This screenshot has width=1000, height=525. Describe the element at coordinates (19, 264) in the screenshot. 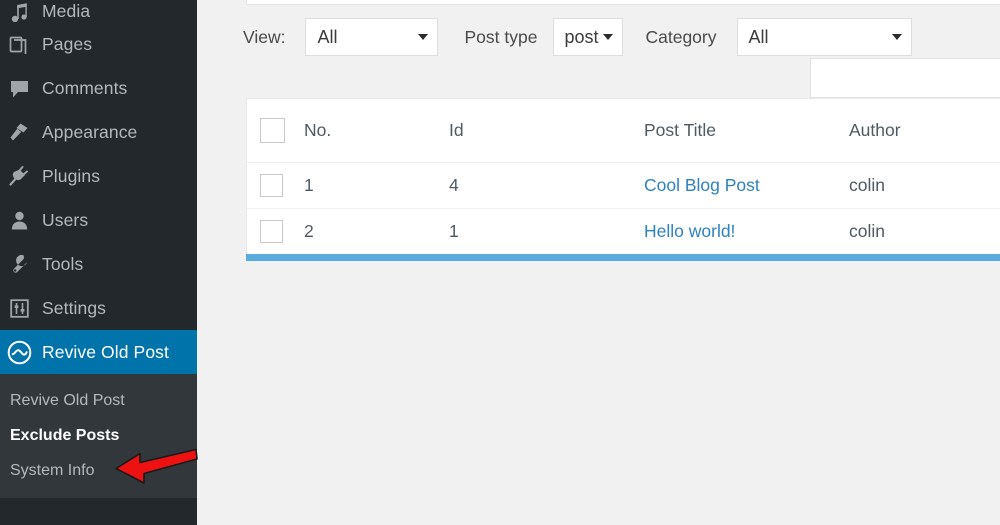

I see `tools-icon` at that location.